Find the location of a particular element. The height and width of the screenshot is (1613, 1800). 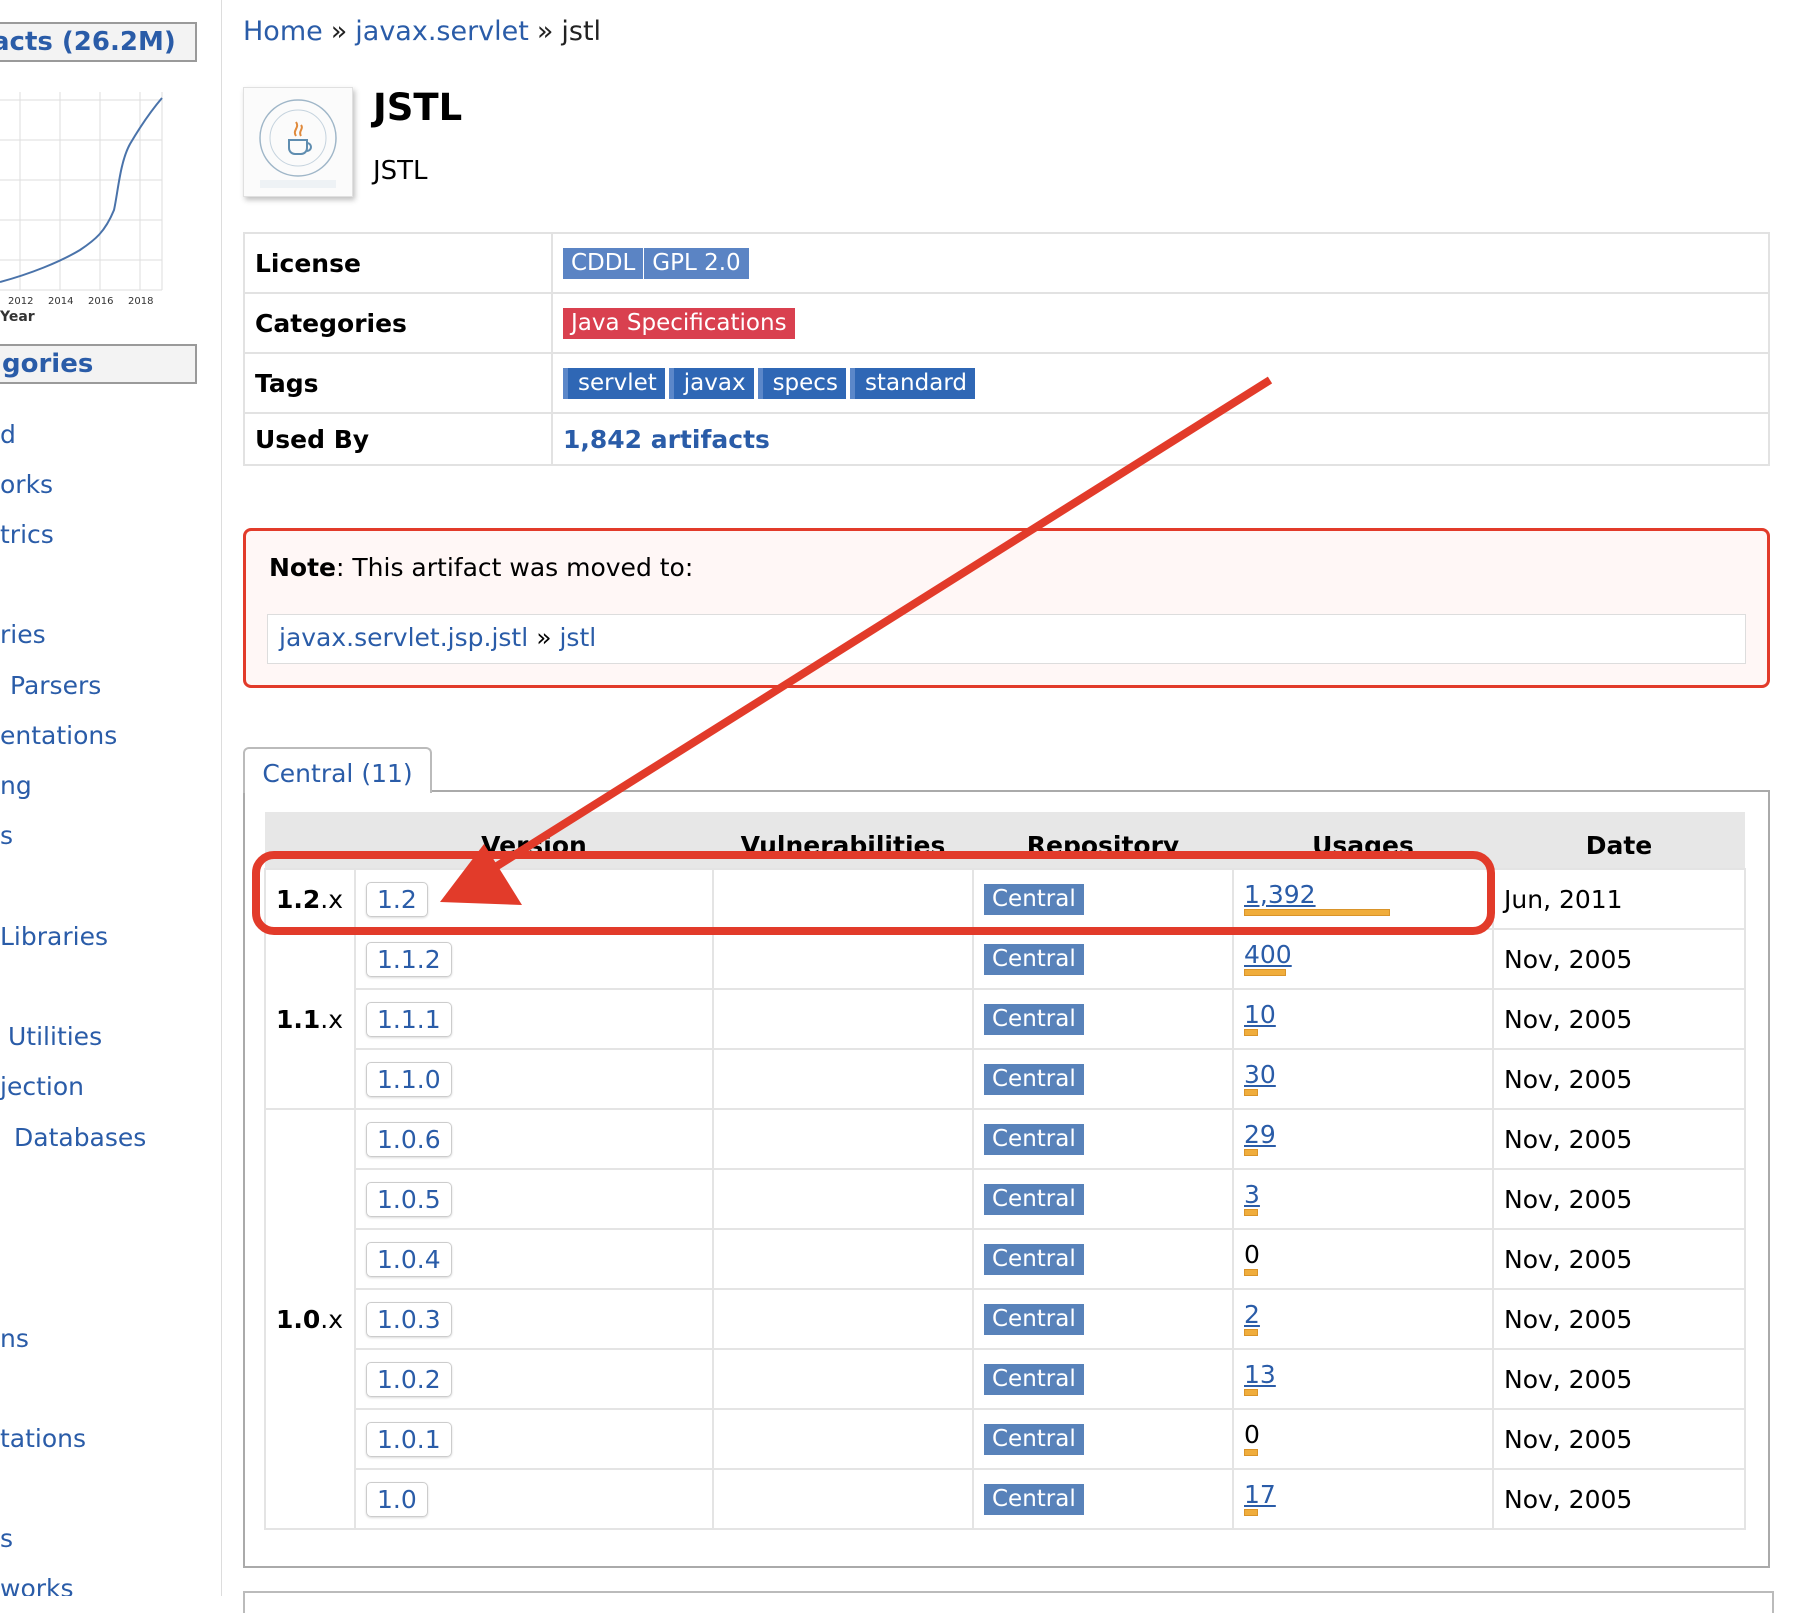

license-badge: GPL 2.0 is located at coordinates (696, 263).